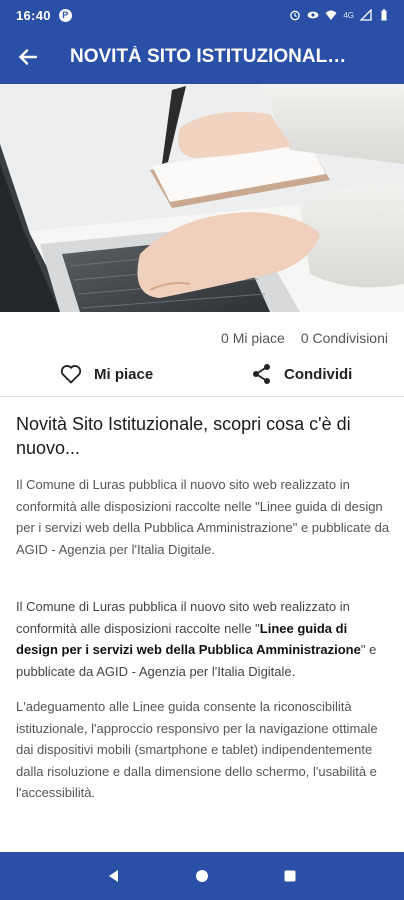 This screenshot has width=404, height=900. What do you see at coordinates (313, 15) in the screenshot?
I see `eye-icon` at bounding box center [313, 15].